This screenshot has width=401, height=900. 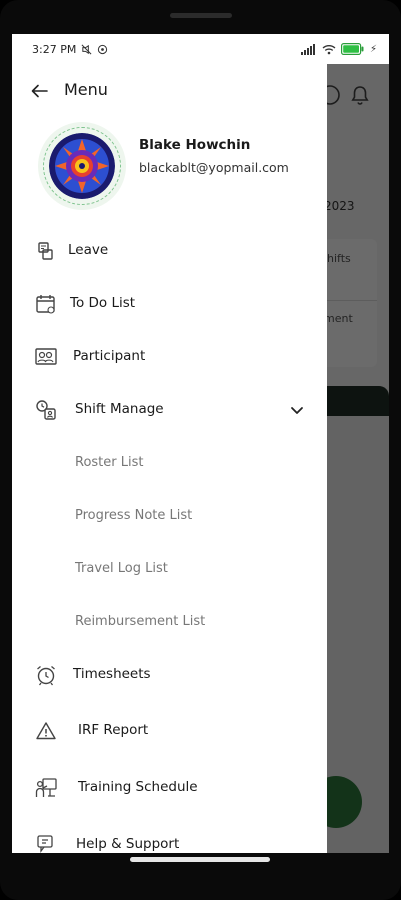 What do you see at coordinates (169, 251) in the screenshot?
I see `menu-item-leave: Leave` at bounding box center [169, 251].